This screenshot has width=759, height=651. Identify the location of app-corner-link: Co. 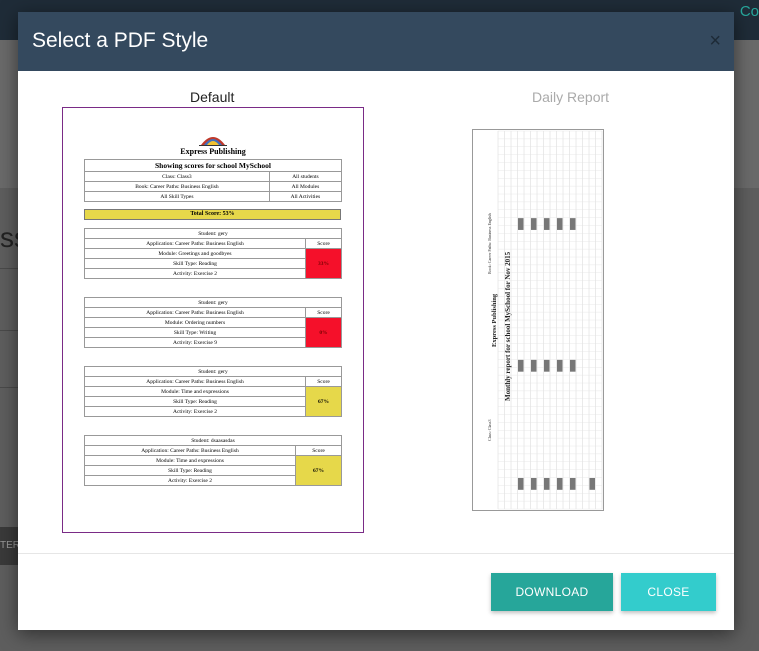
(749, 11).